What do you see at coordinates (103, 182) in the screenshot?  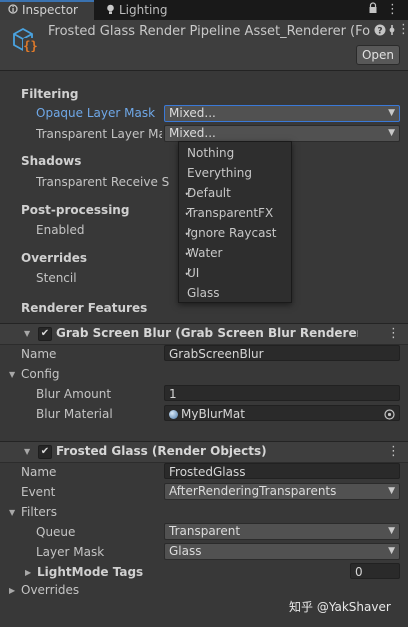 I see `transparent-receive-shadows-label: Transparent Receive S` at bounding box center [103, 182].